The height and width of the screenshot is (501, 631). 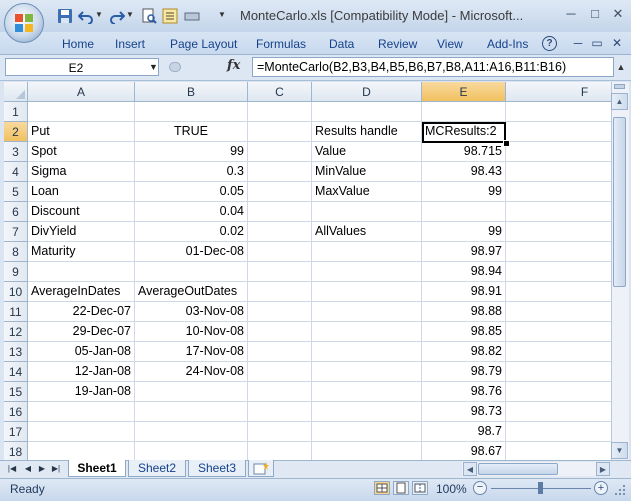 What do you see at coordinates (16, 92) in the screenshot?
I see `select-all-corner` at bounding box center [16, 92].